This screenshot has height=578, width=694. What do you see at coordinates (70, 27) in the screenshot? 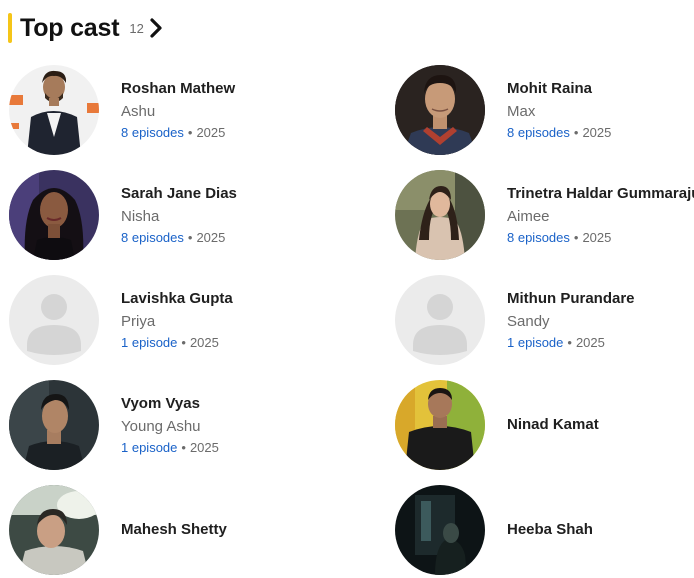
I see `section-title: Top cast` at bounding box center [70, 27].